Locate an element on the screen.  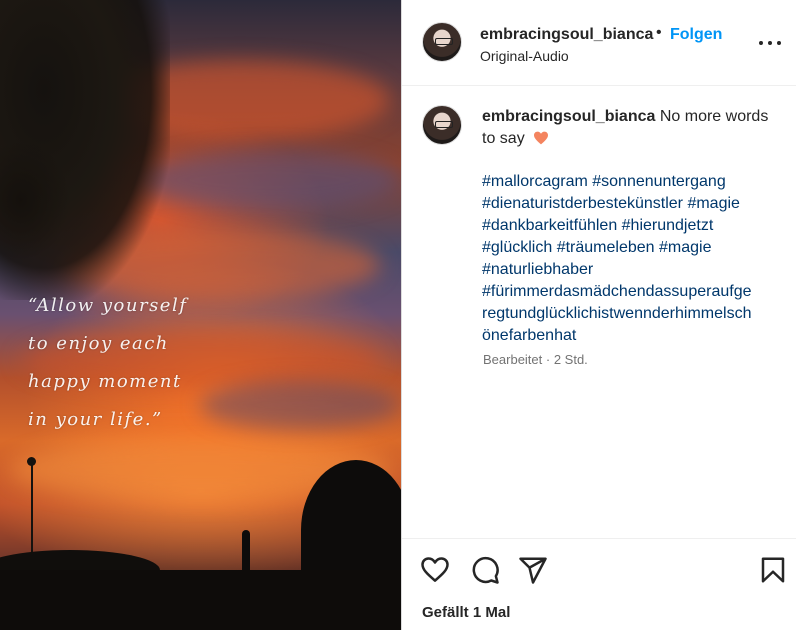
tree-silhouette is located at coordinates (35, 200).